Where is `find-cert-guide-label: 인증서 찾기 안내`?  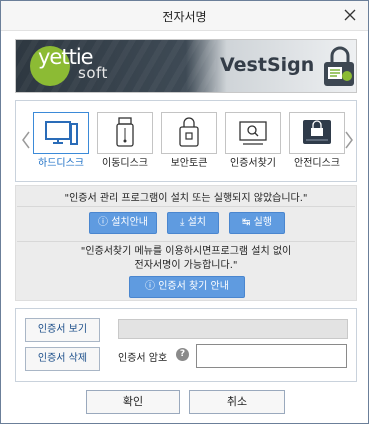 find-cert-guide-label: 인증서 찾기 안내 is located at coordinates (193, 286).